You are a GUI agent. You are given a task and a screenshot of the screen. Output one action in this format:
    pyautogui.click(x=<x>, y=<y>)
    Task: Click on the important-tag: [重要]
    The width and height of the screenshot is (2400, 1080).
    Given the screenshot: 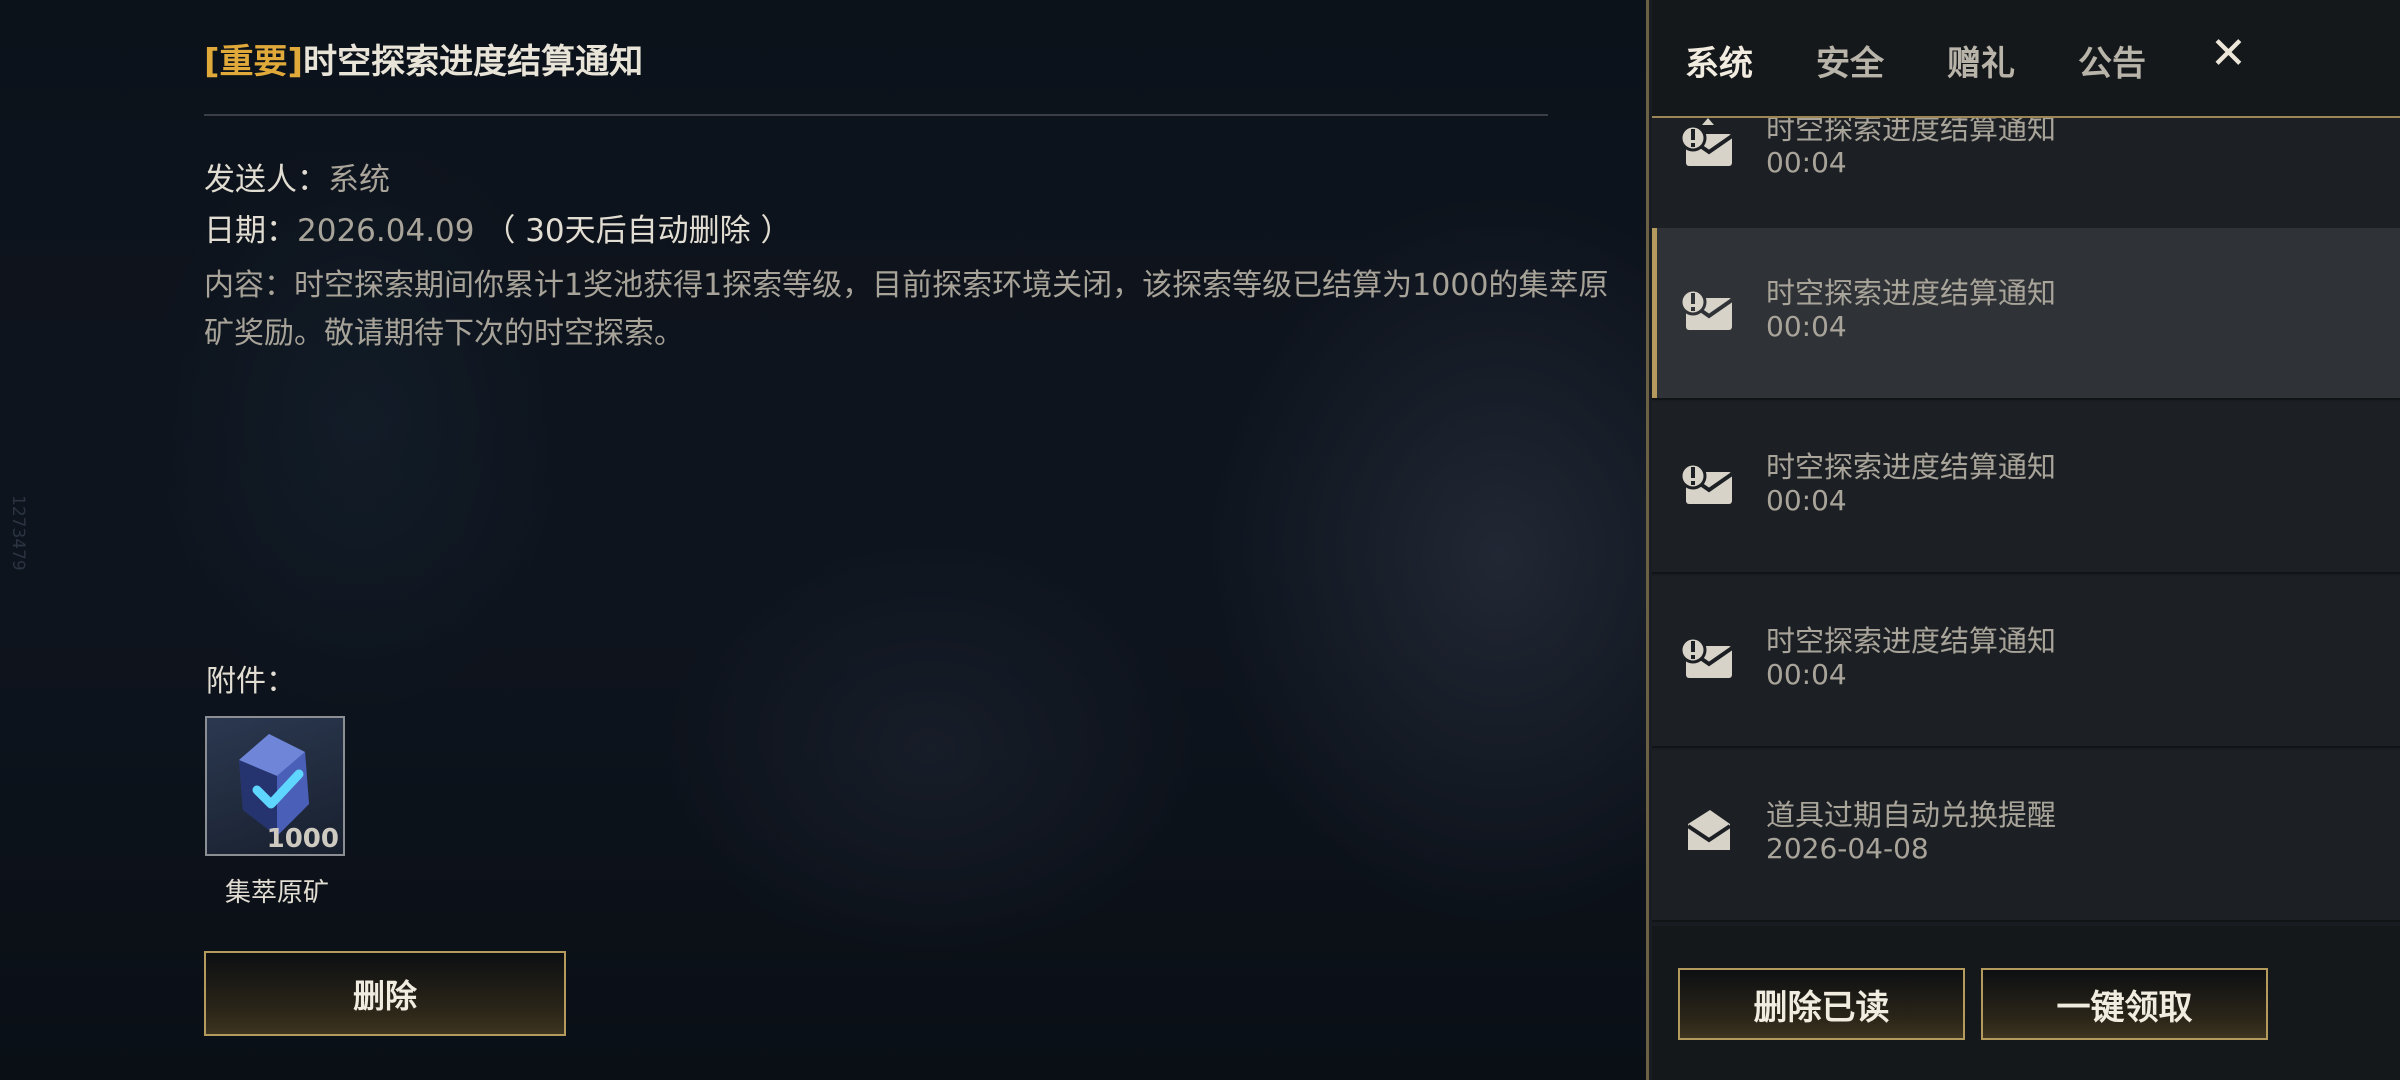 What is the action you would take?
    pyautogui.click(x=254, y=62)
    